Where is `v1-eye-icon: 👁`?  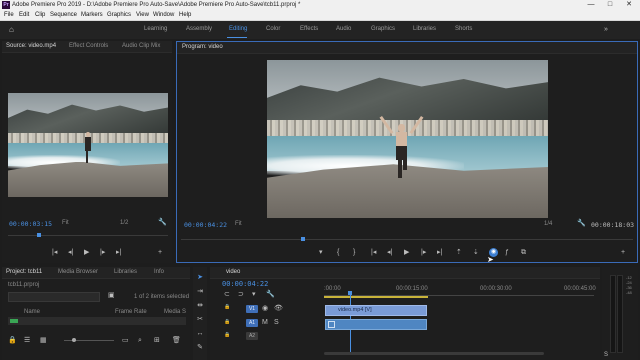
v1-eye-icon: 👁 is located at coordinates (278, 309).